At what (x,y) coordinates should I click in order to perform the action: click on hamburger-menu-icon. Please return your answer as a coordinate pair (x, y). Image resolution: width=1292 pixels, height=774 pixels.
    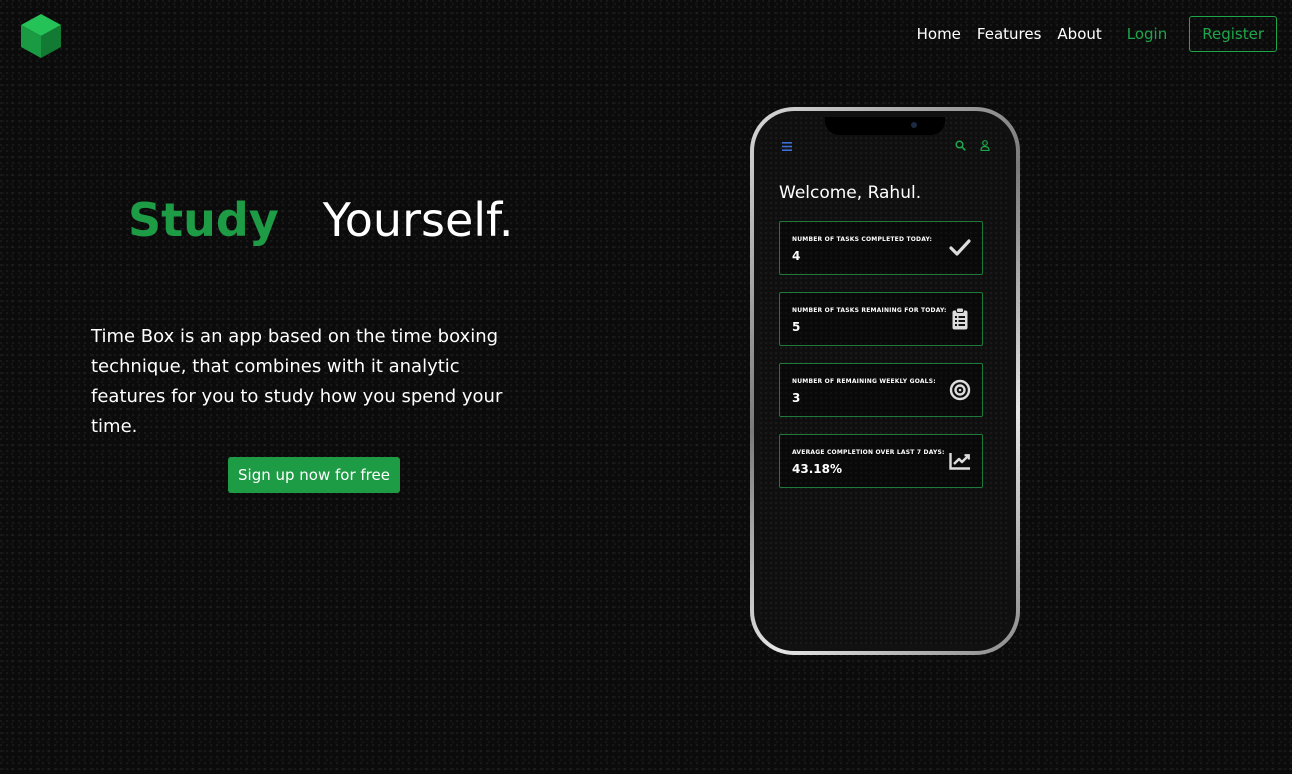
    Looking at the image, I should click on (787, 146).